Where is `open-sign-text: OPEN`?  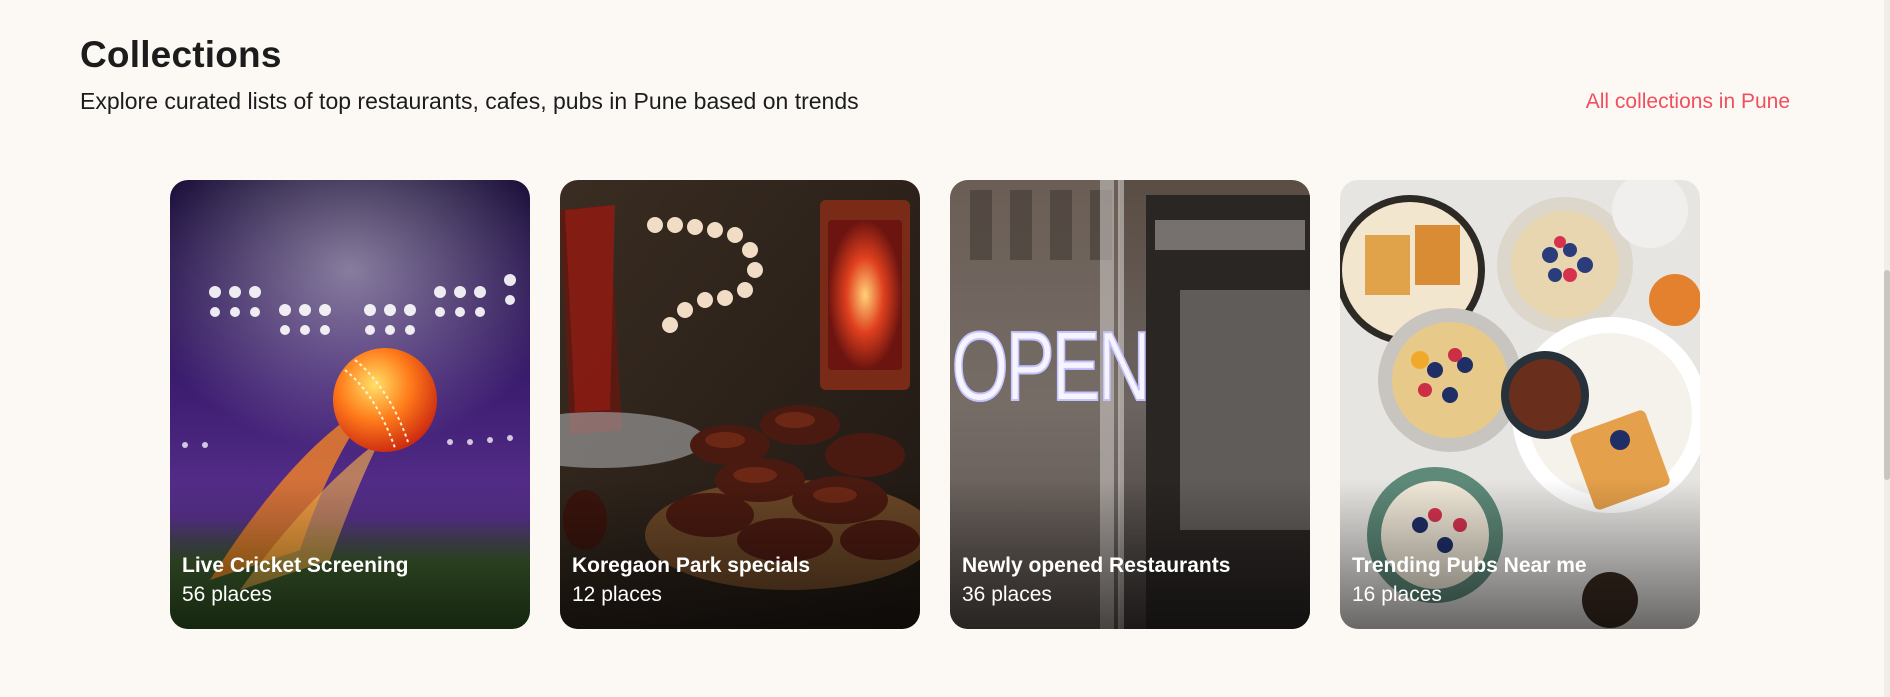 open-sign-text: OPEN is located at coordinates (1050, 367).